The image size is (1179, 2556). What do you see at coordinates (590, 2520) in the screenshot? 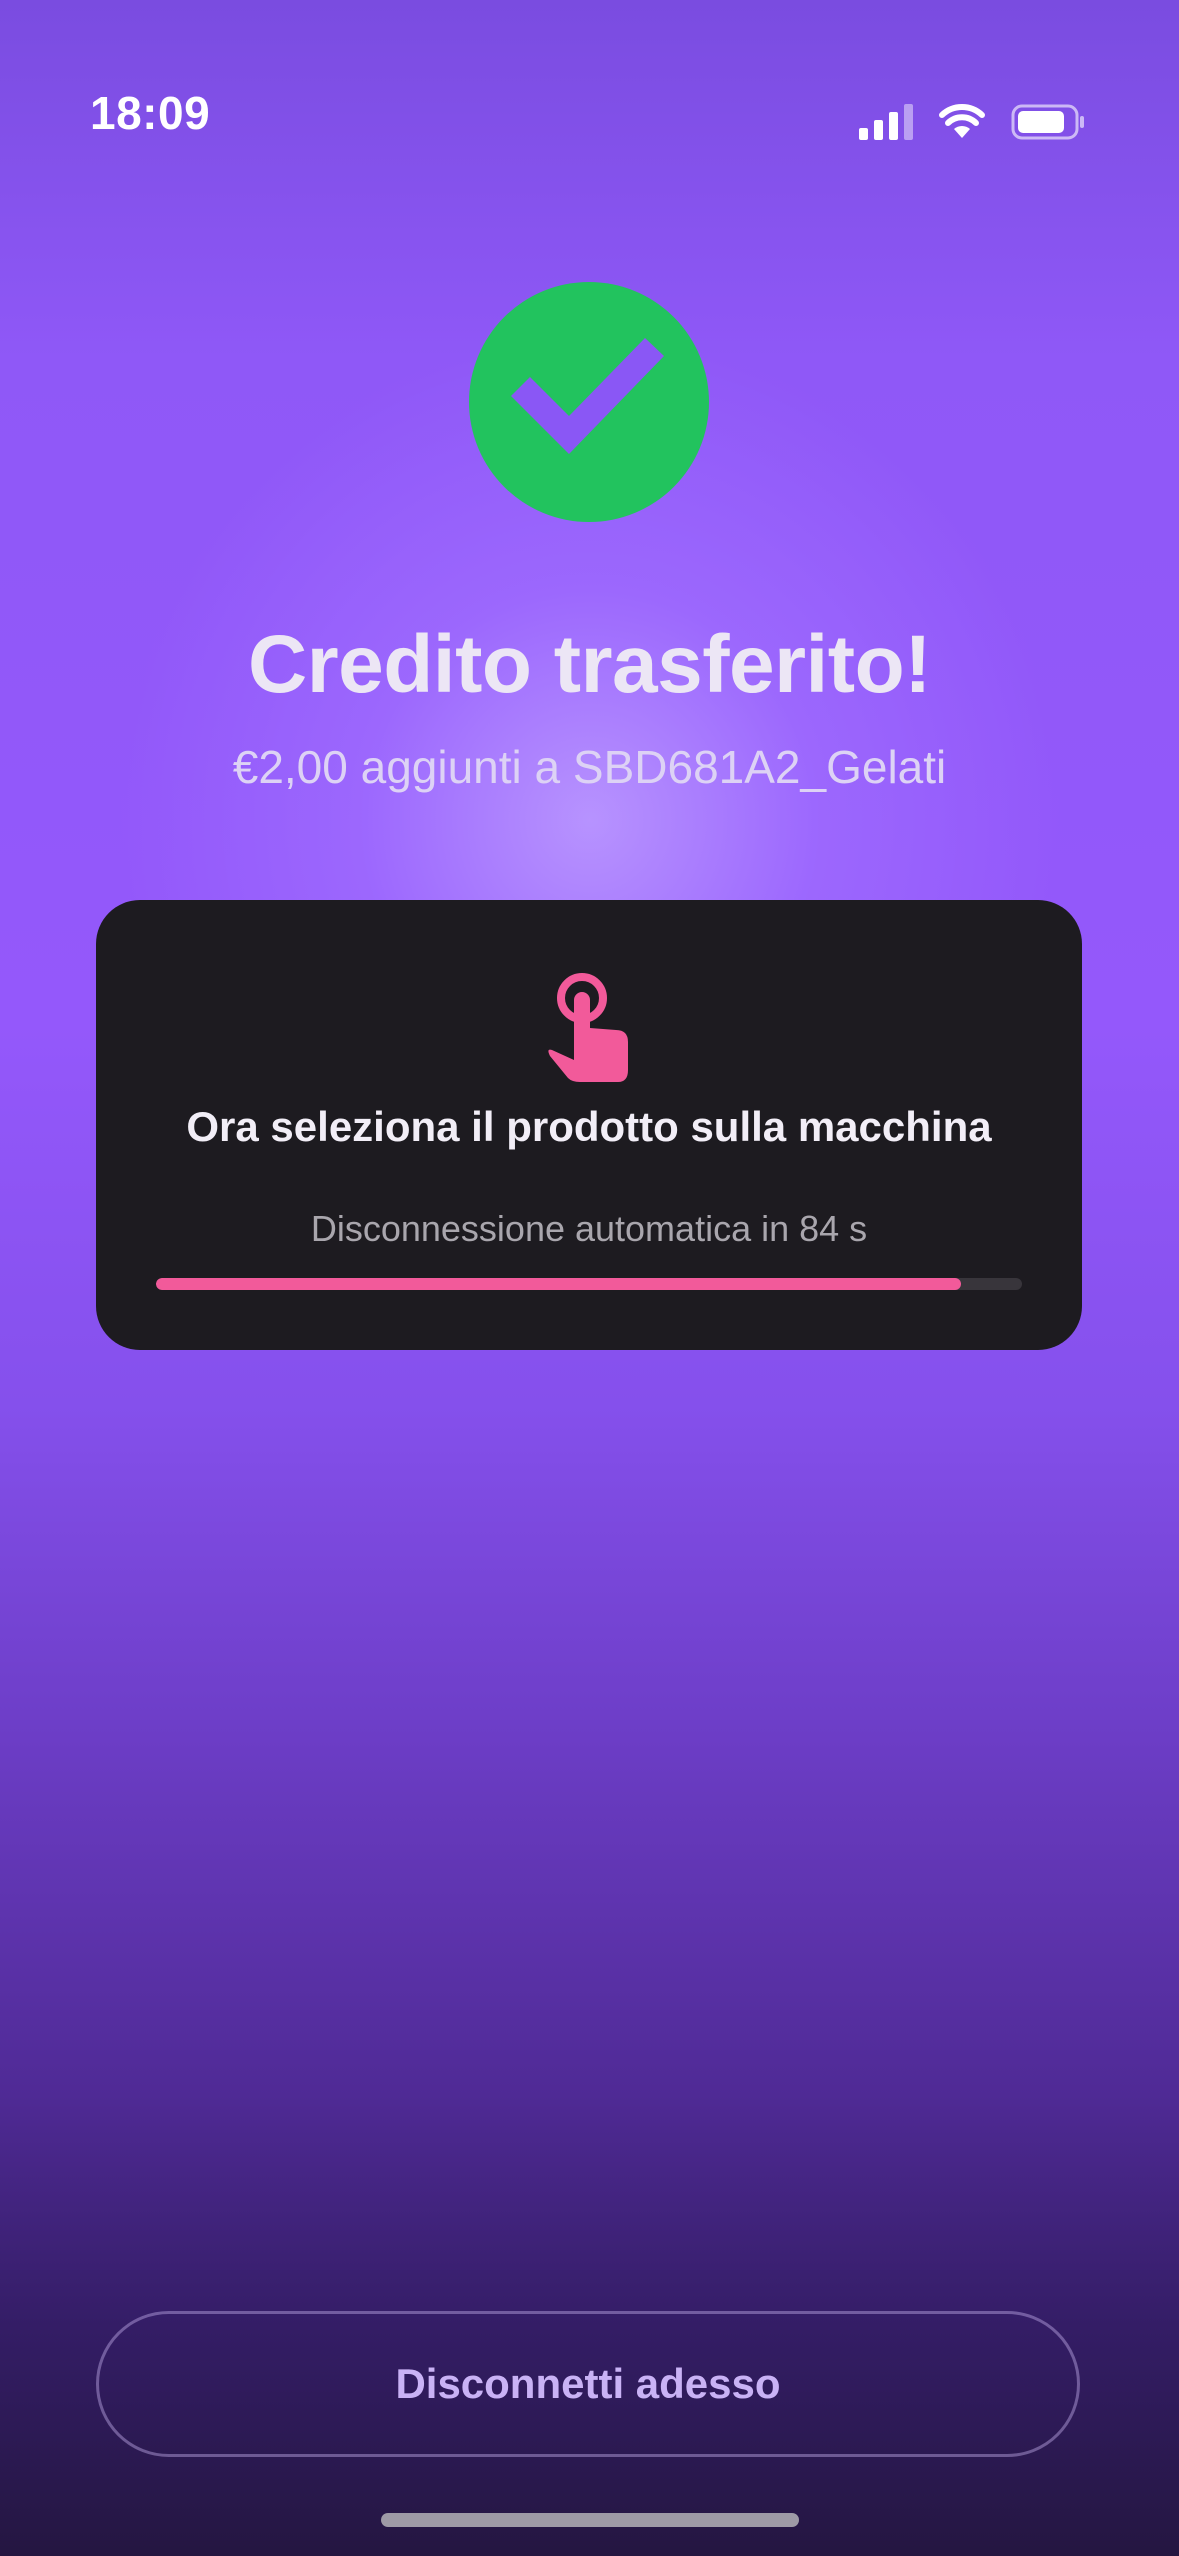
I see `home-indicator` at bounding box center [590, 2520].